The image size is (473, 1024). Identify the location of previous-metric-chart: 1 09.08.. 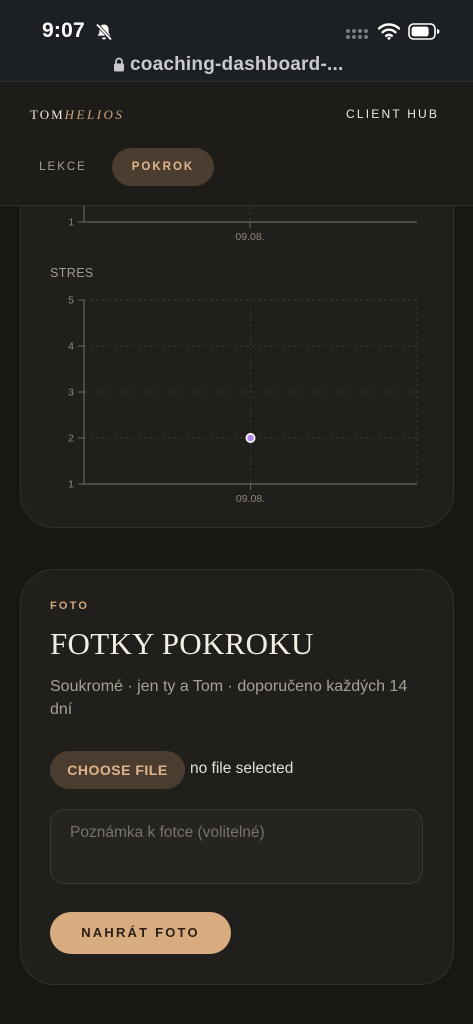
(242, 221).